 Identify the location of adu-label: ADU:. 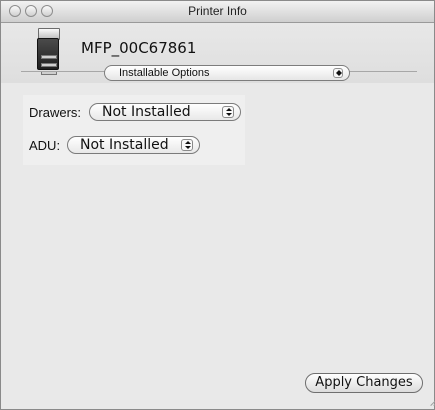
(45, 145).